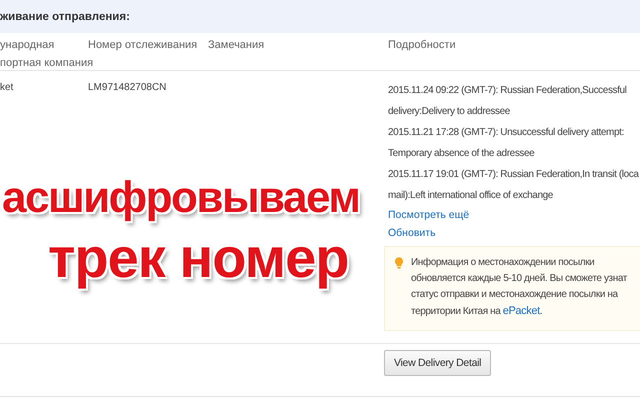  I want to click on notice-text: Информация о местонахождении посылки обновляется каждые 5-10 дней. Вы сможете узнат статус отправки и местонахождение посылки на территории Китая на ePacket., so click(519, 287).